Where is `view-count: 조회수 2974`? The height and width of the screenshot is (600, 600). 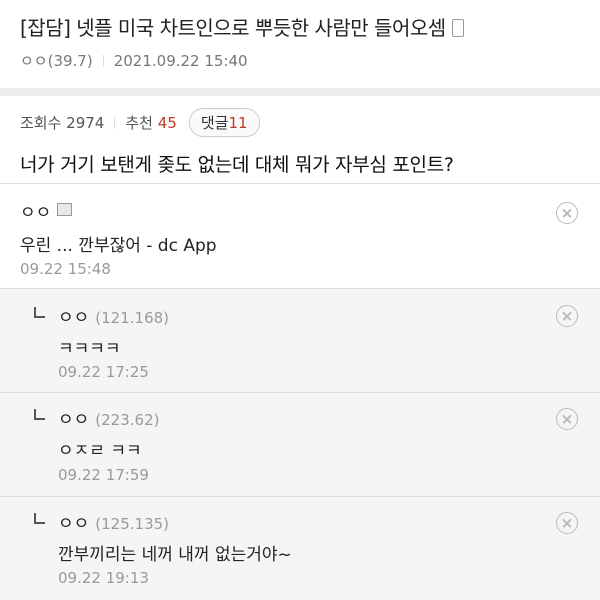
view-count: 조회수 2974 is located at coordinates (62, 123).